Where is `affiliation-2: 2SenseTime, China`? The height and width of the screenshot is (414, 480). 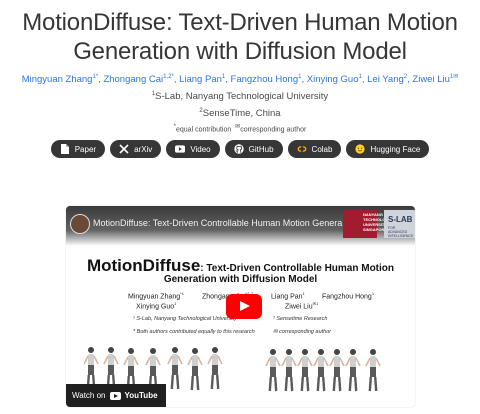 affiliation-2: 2SenseTime, China is located at coordinates (240, 113).